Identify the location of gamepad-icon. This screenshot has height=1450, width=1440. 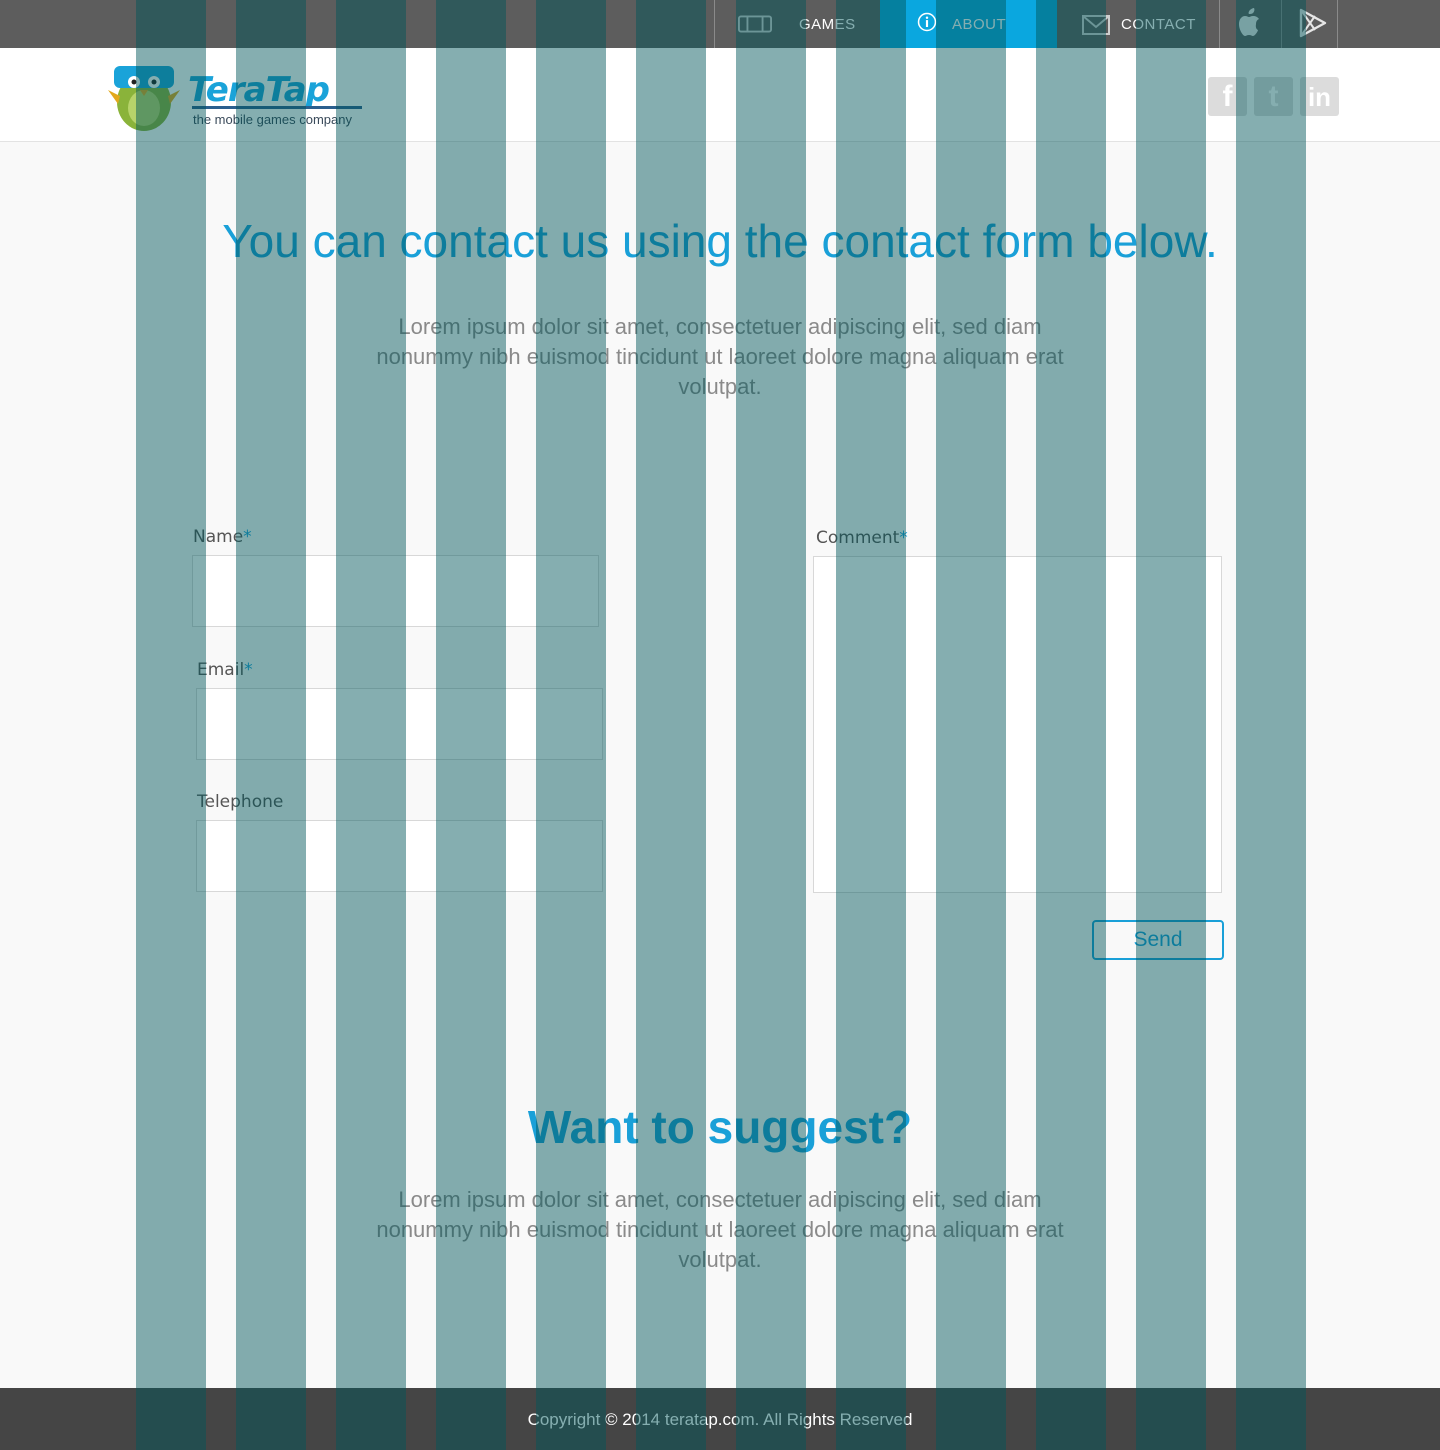
(755, 24).